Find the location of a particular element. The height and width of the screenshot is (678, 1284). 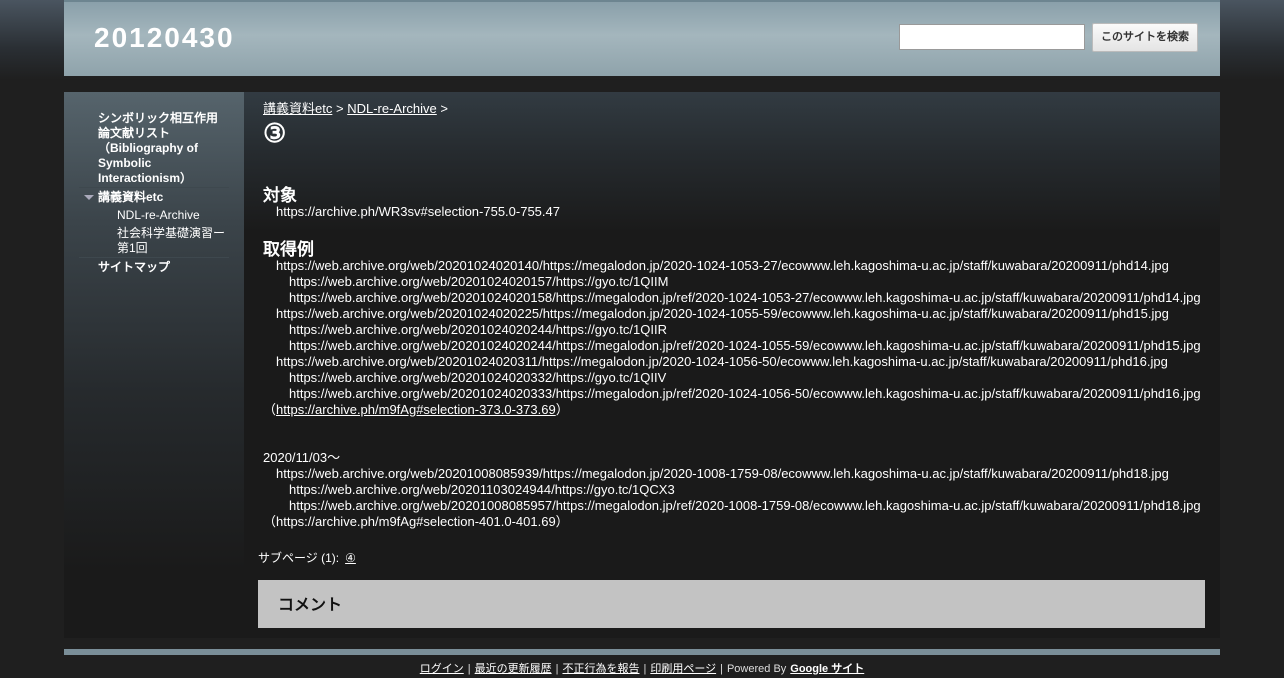

comment-title: コメント is located at coordinates (310, 605).